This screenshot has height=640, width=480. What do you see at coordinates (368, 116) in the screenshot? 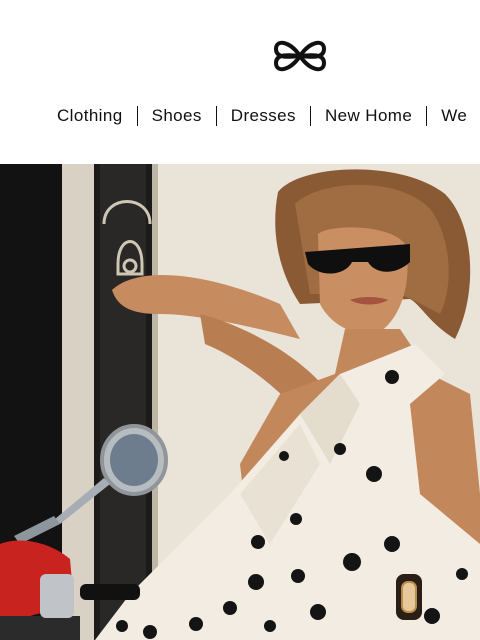
I see `nav-item-new-home: New Home` at bounding box center [368, 116].